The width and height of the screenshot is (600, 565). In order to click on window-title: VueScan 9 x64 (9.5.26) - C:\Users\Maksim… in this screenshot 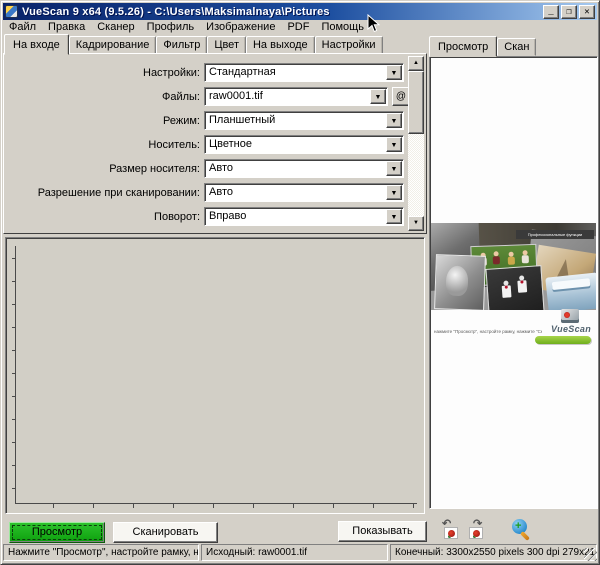, I will do `click(176, 11)`.